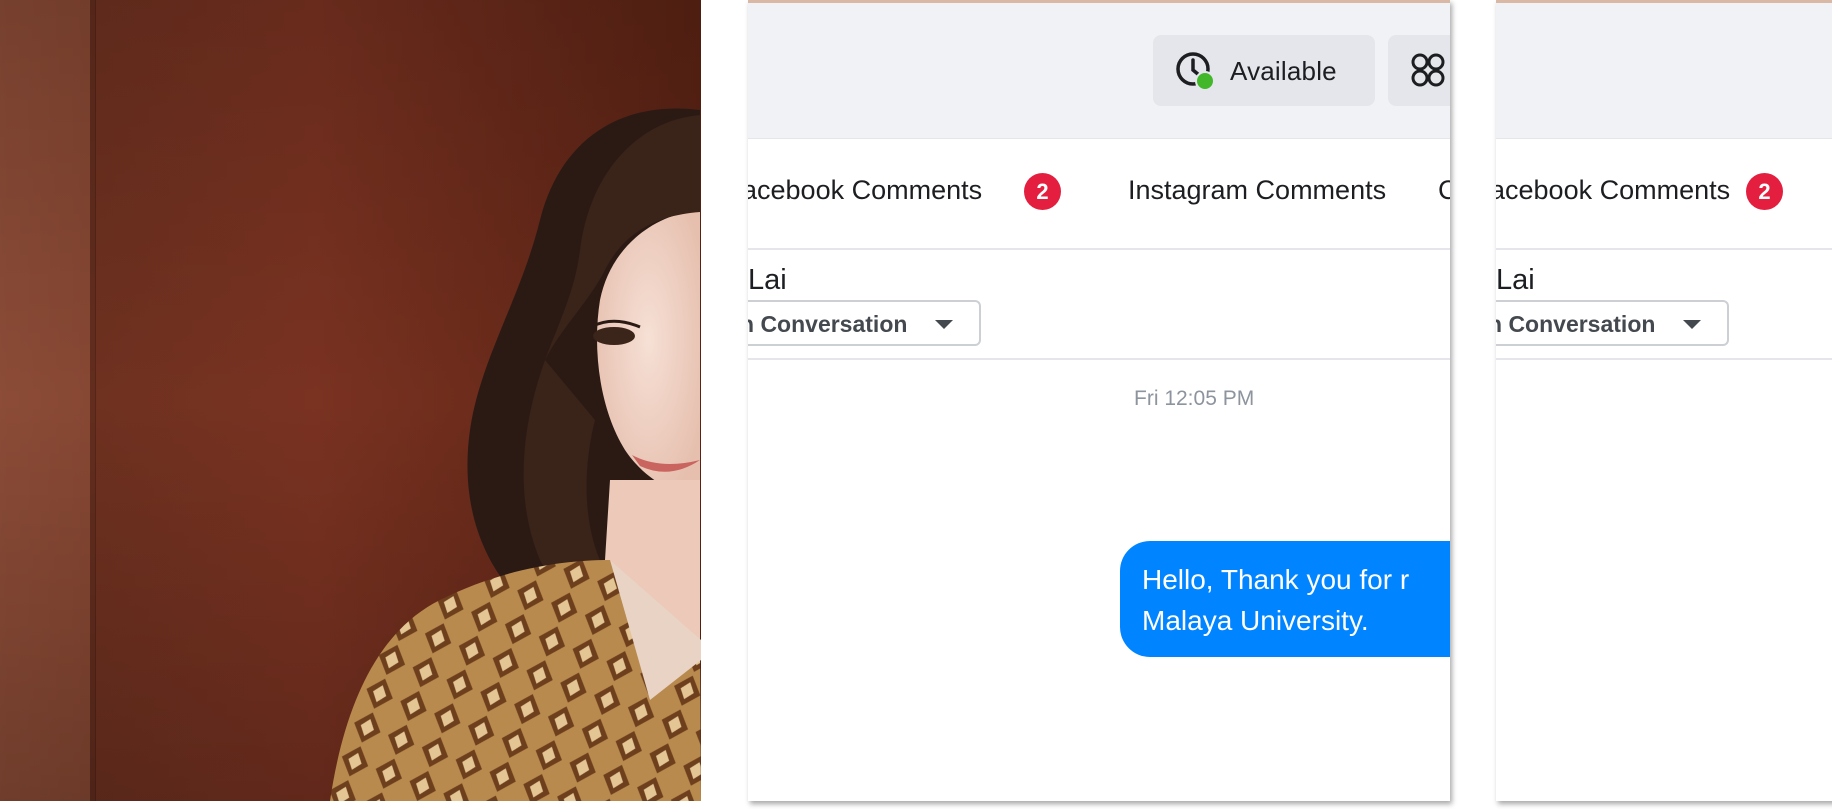 The width and height of the screenshot is (1832, 809). What do you see at coordinates (1444, 190) in the screenshot?
I see `tab-next: C` at bounding box center [1444, 190].